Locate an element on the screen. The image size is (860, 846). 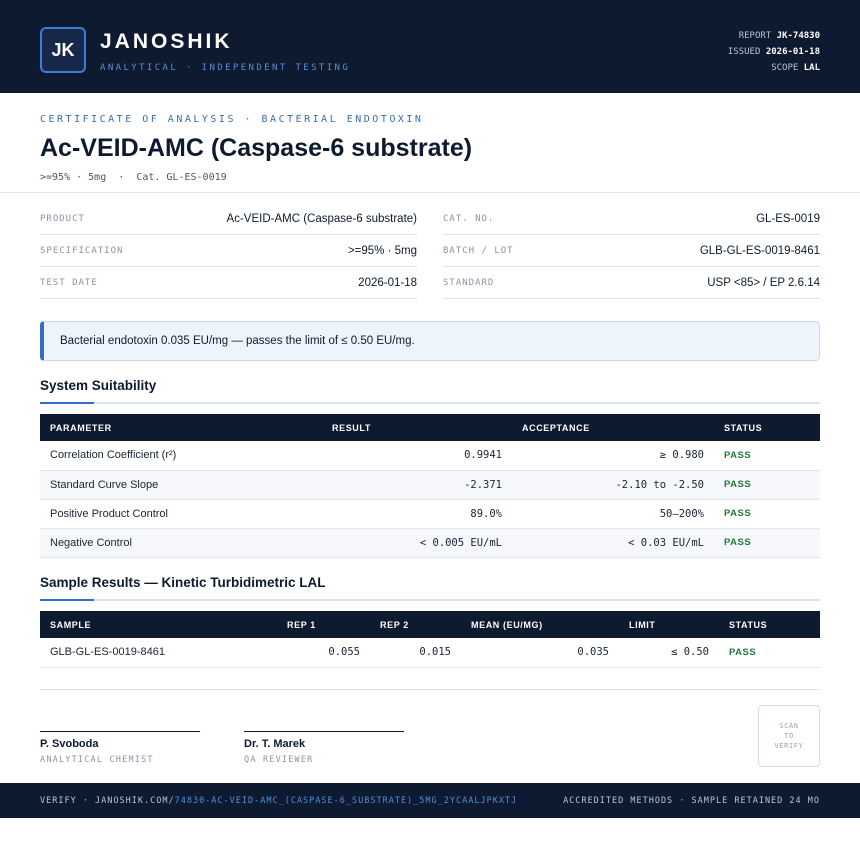
result-cell: 89.0% is located at coordinates (417, 514).